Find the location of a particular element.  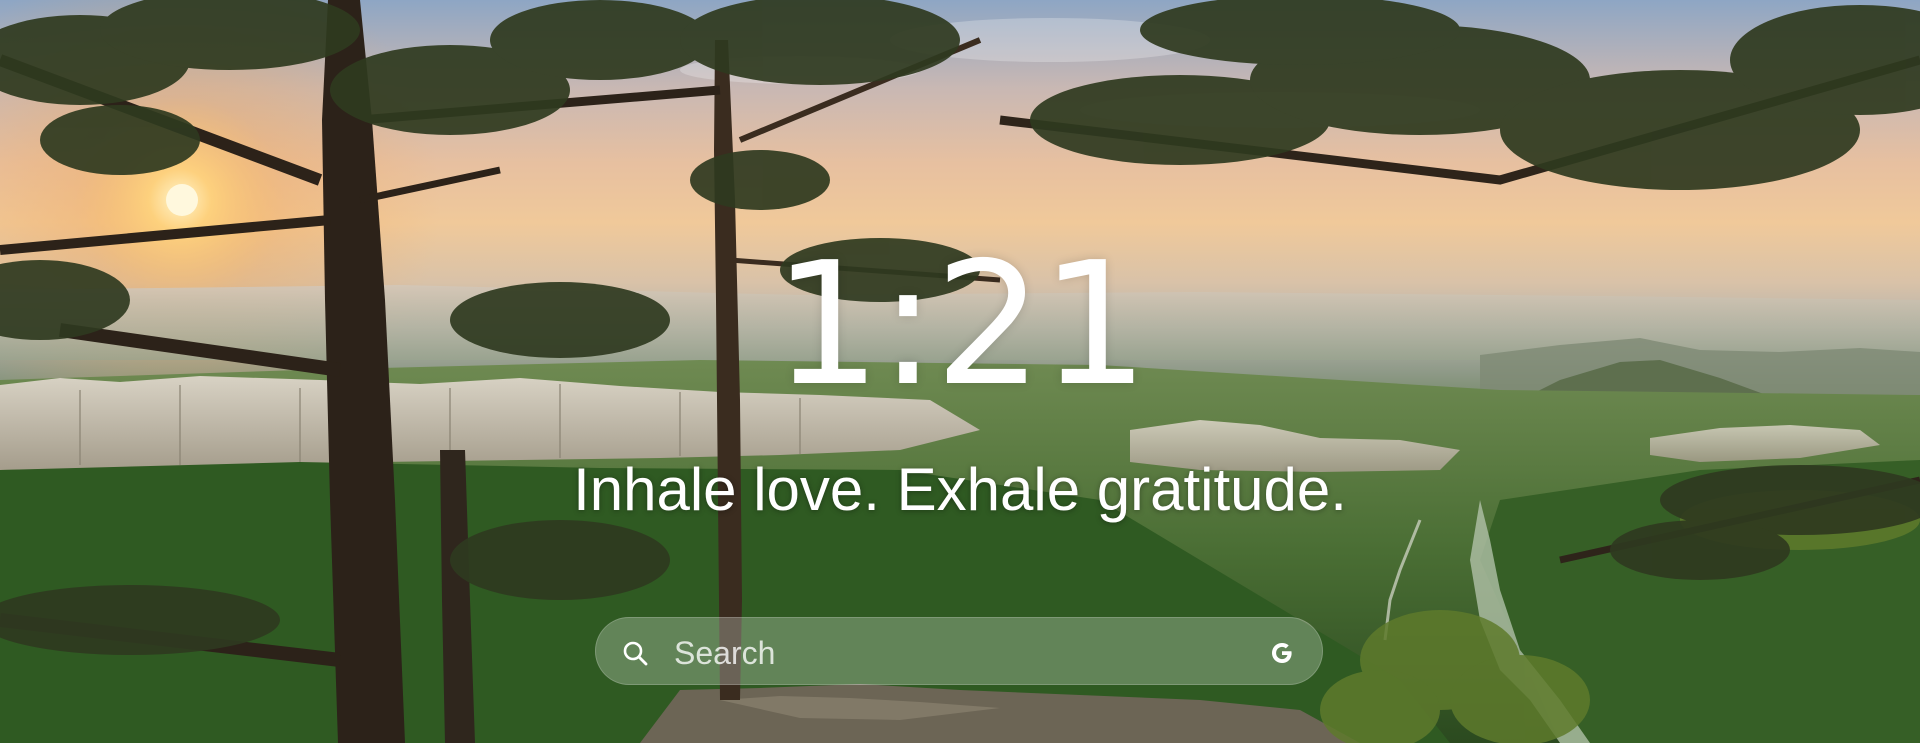

search-input is located at coordinates (944, 653).